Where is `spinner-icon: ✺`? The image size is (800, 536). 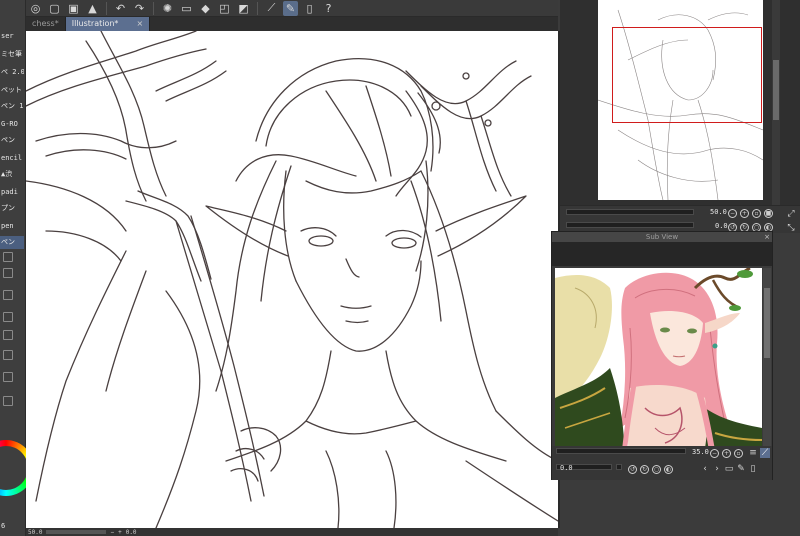 spinner-icon: ✺ is located at coordinates (167, 8).